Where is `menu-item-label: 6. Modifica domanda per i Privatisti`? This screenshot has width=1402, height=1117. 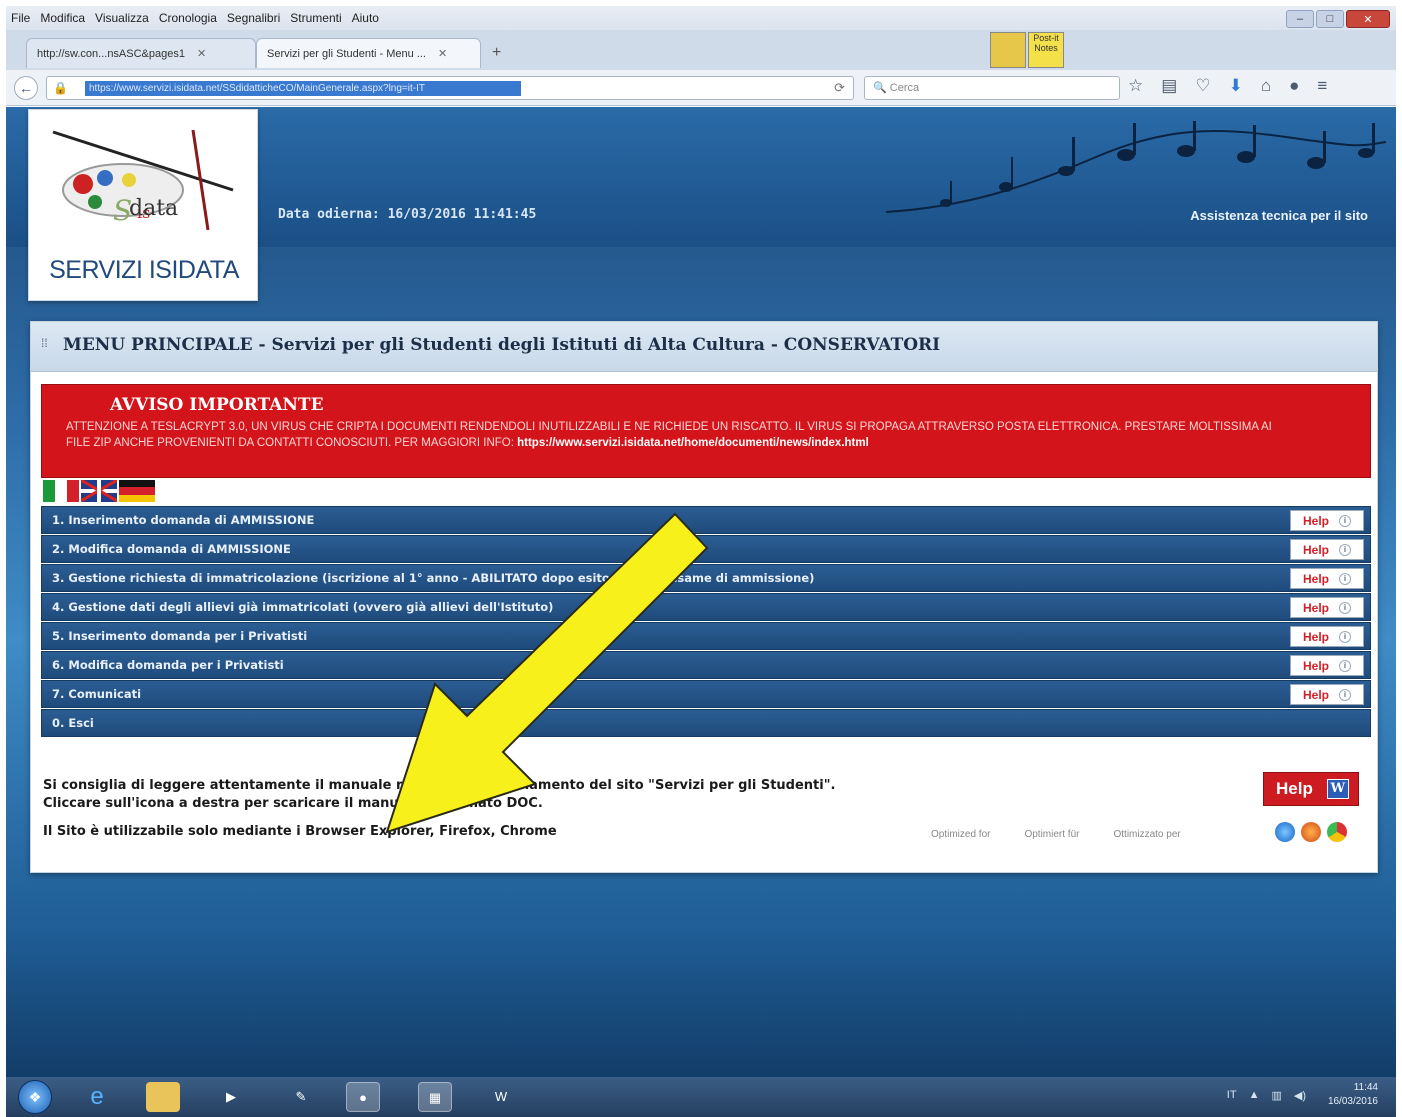 menu-item-label: 6. Modifica domanda per i Privatisti is located at coordinates (163, 665).